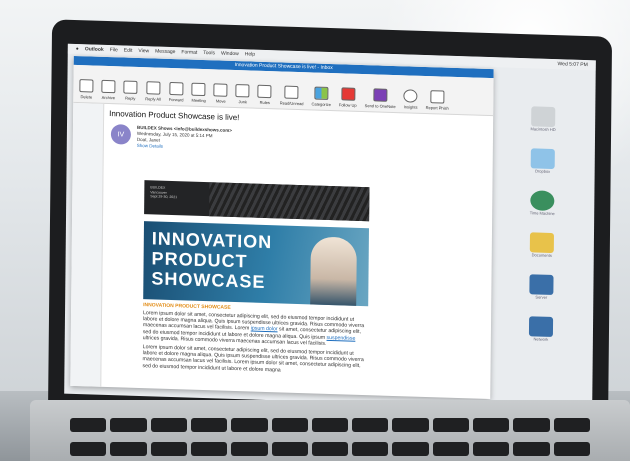 The image size is (630, 461). I want to click on rules-icon, so click(264, 91).